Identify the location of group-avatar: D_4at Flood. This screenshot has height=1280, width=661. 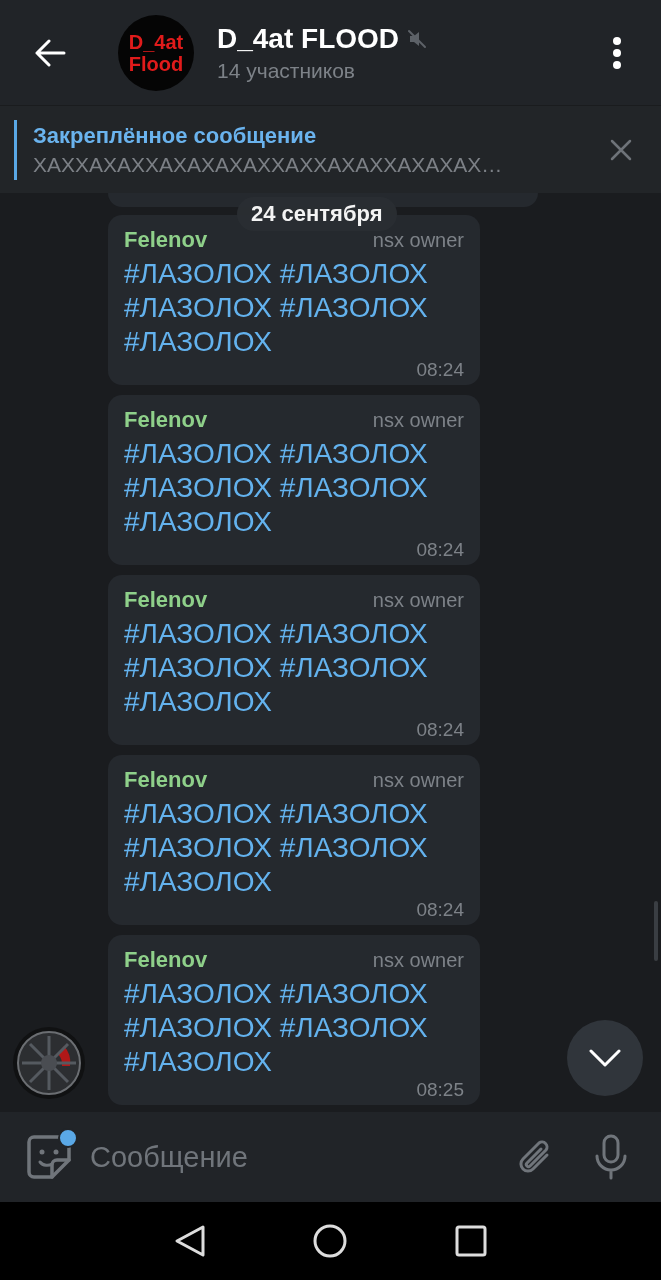
(156, 52).